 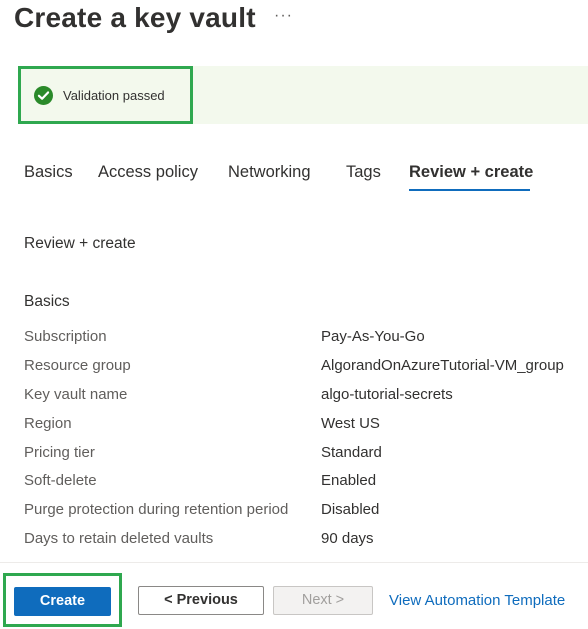 What do you see at coordinates (119, 538) in the screenshot?
I see `row-label-retention-days: Days to retain deleted vaults` at bounding box center [119, 538].